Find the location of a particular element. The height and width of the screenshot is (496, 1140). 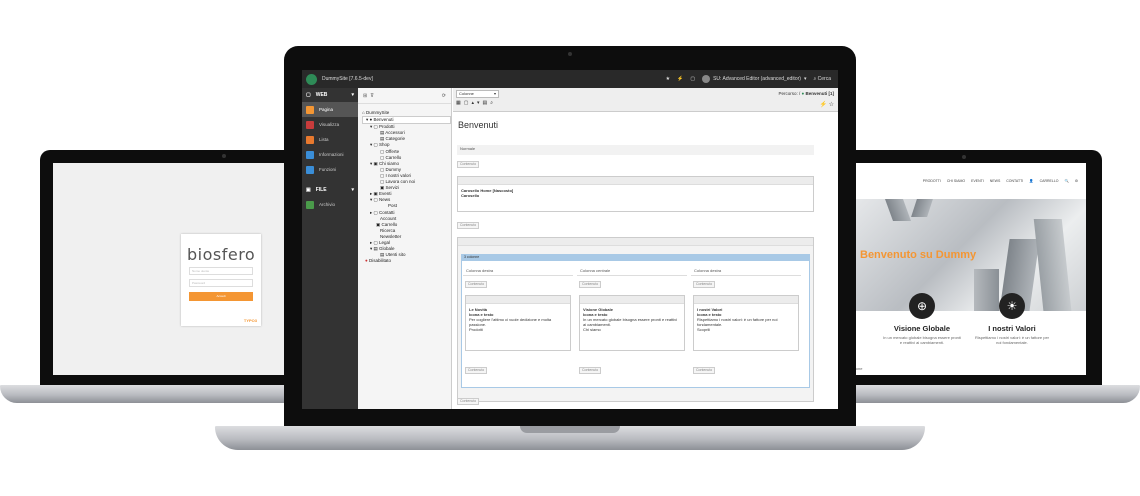

column-select: Colonne ▾ is located at coordinates (477, 94).